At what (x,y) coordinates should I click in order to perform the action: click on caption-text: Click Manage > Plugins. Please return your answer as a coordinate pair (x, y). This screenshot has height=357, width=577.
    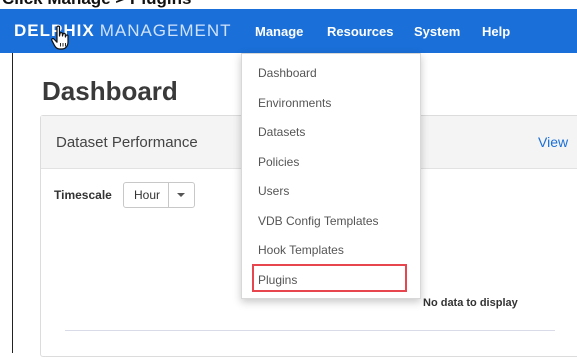
    Looking at the image, I should click on (96, 4).